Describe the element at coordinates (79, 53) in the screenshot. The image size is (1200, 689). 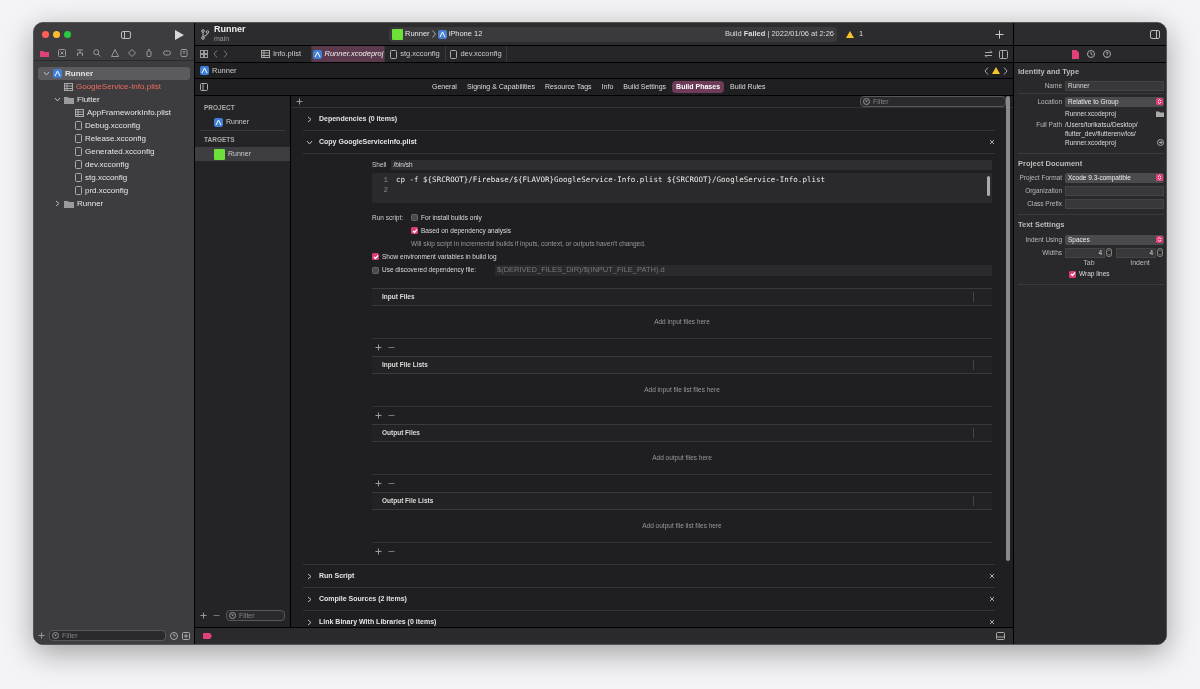
I see `hierarchy-icon` at that location.